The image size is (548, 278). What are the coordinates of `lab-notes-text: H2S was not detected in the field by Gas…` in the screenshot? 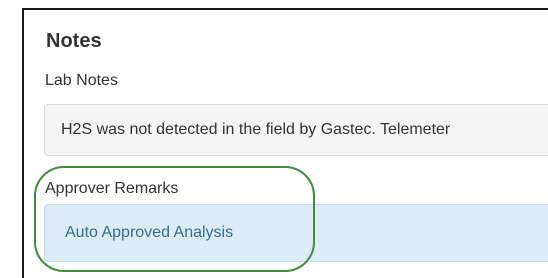 It's located at (256, 129).